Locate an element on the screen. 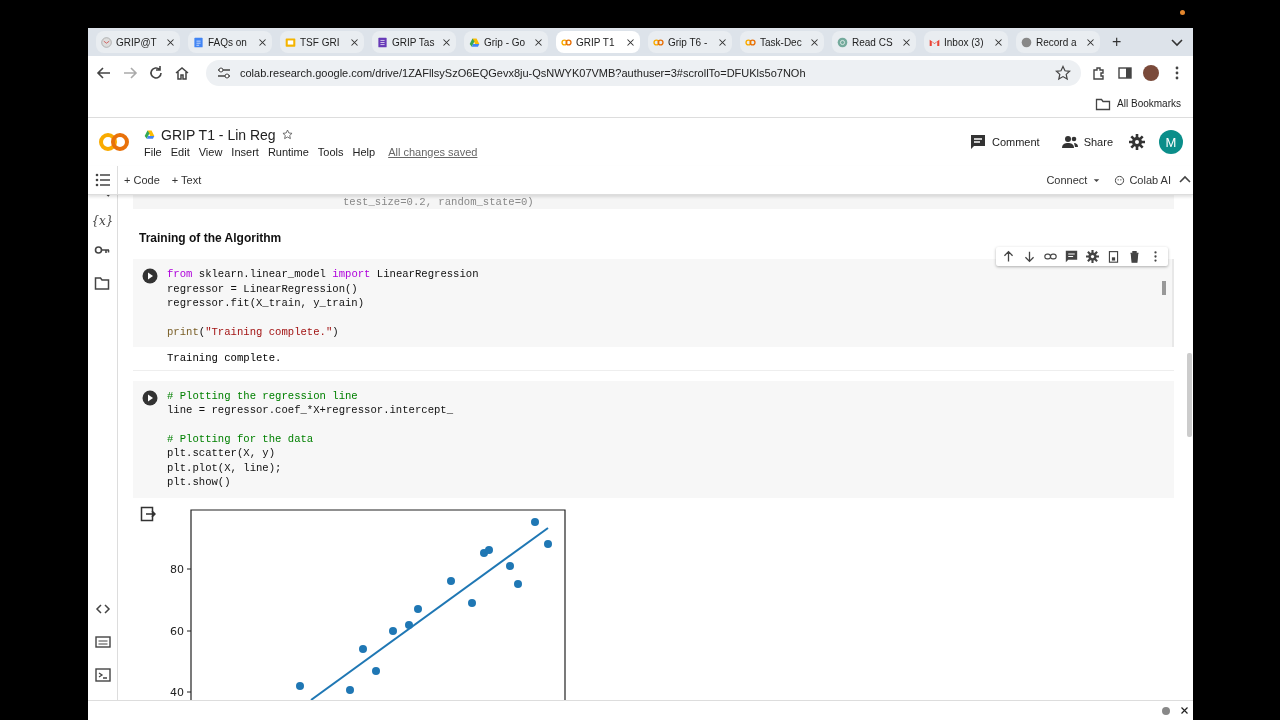  add-code-button: + Code is located at coordinates (142, 180).